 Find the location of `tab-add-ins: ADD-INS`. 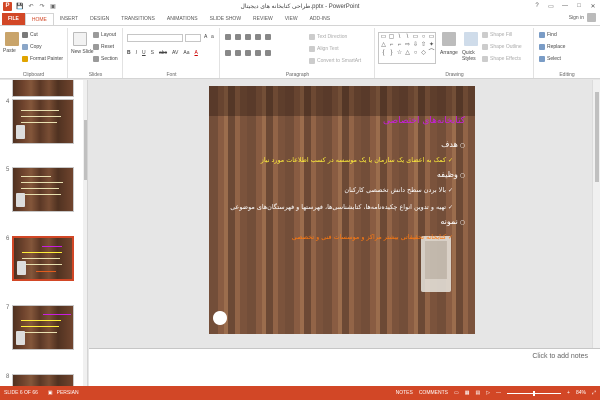

tab-add-ins: ADD-INS is located at coordinates (320, 19).